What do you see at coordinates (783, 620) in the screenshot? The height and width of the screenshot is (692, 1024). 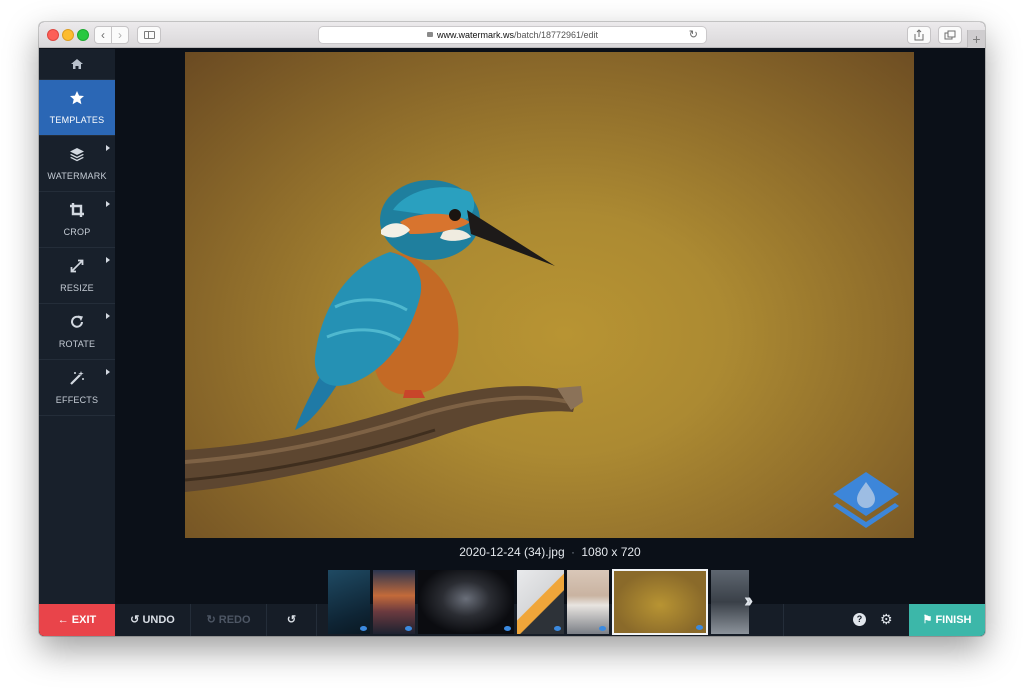 I see `toolbar-divider` at bounding box center [783, 620].